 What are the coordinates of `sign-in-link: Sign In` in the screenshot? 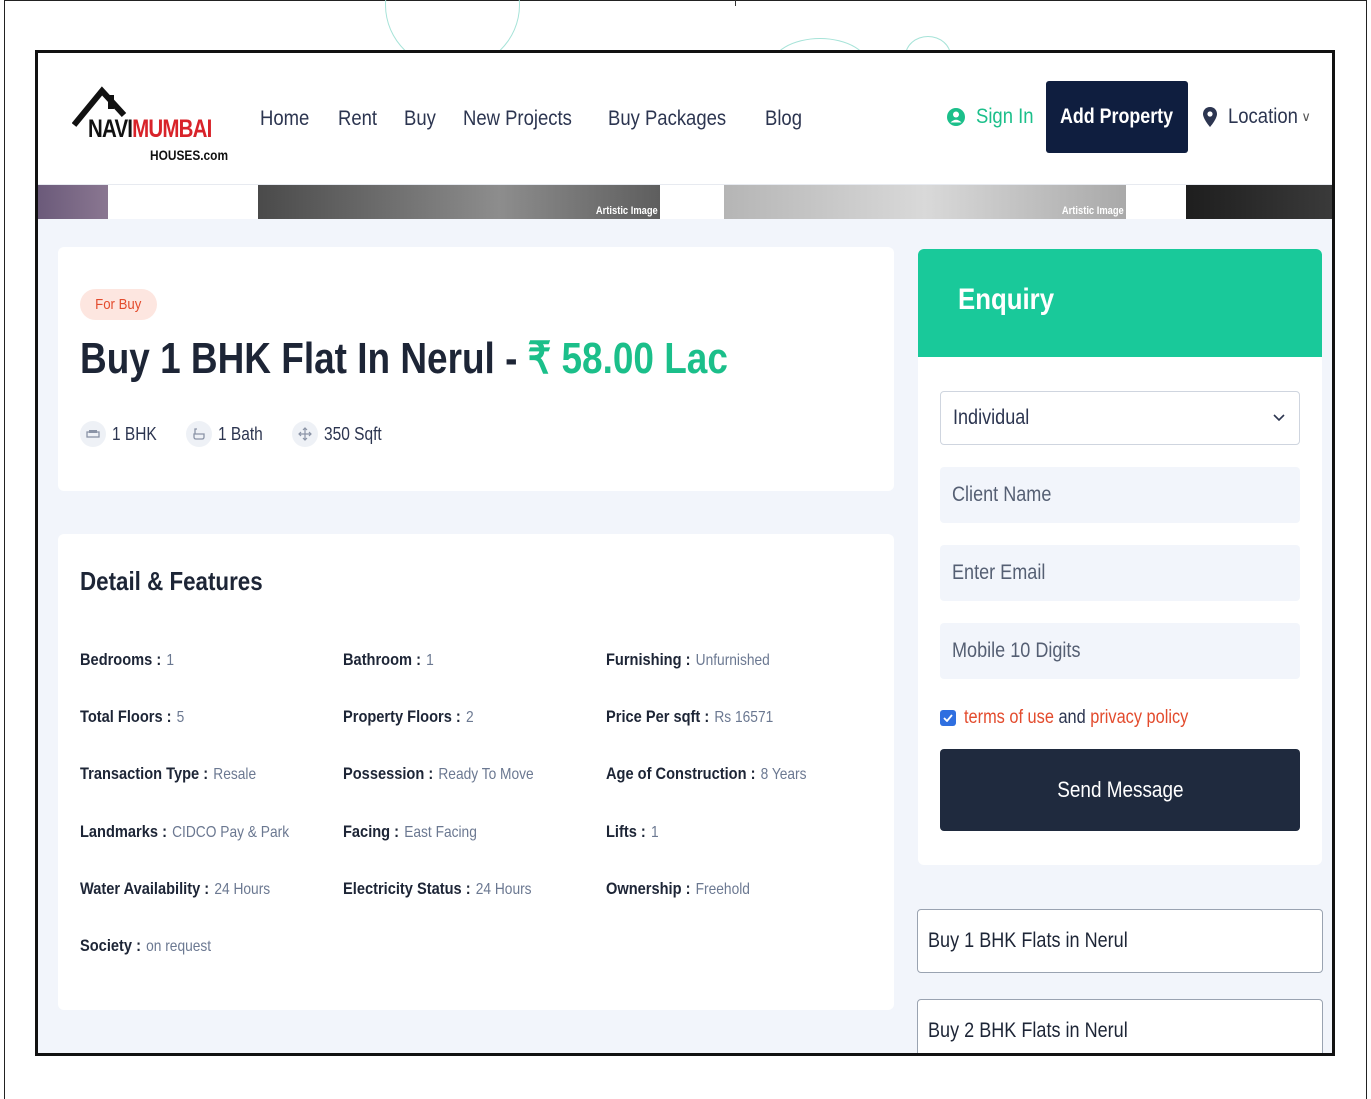 It's located at (993, 117).